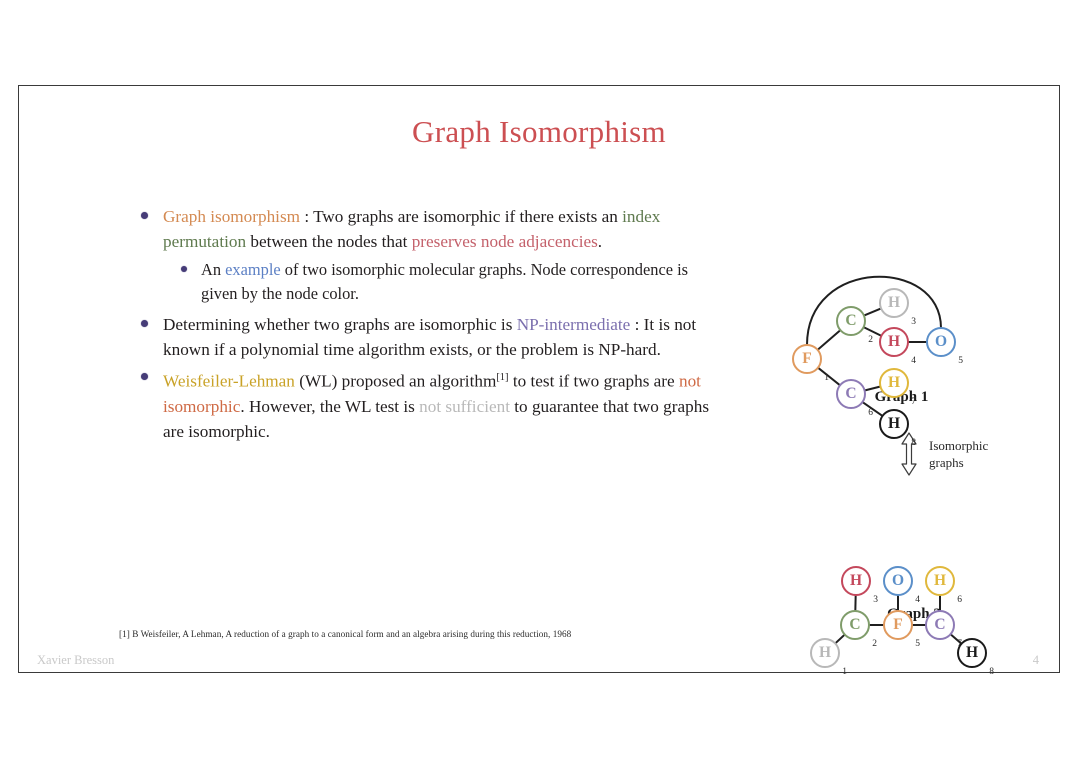 This screenshot has width=1080, height=763. I want to click on term-not-sufficient: not sufficient, so click(464, 406).